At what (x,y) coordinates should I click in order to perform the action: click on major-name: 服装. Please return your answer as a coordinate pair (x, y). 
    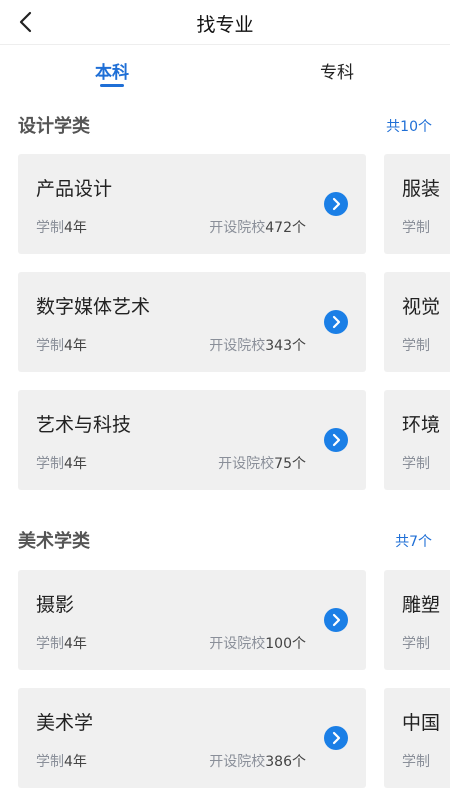
    Looking at the image, I should click on (421, 189).